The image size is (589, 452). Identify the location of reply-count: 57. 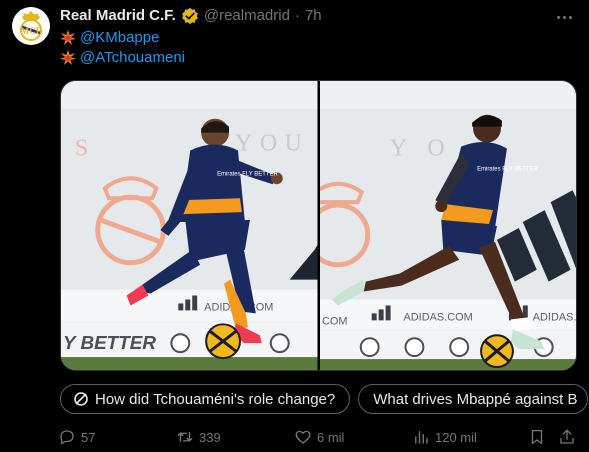
(88, 437).